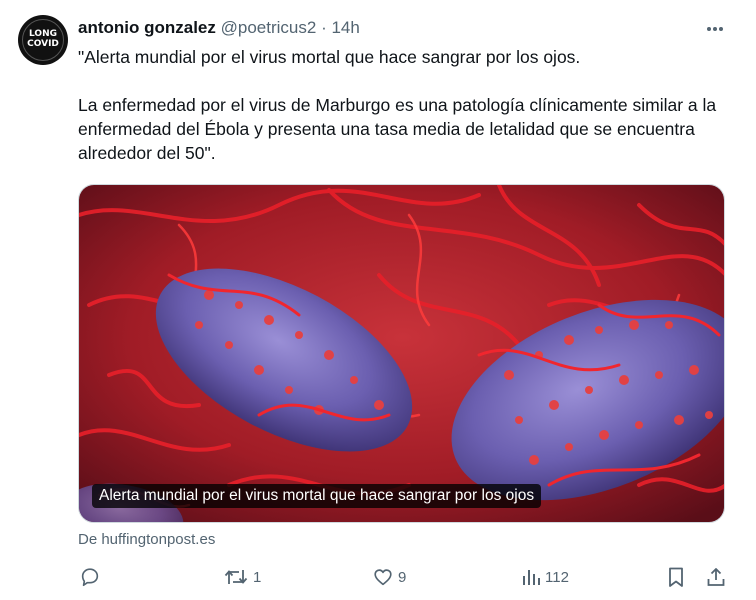 The width and height of the screenshot is (756, 600). Describe the element at coordinates (345, 27) in the screenshot. I see `timestamp: 14h` at that location.